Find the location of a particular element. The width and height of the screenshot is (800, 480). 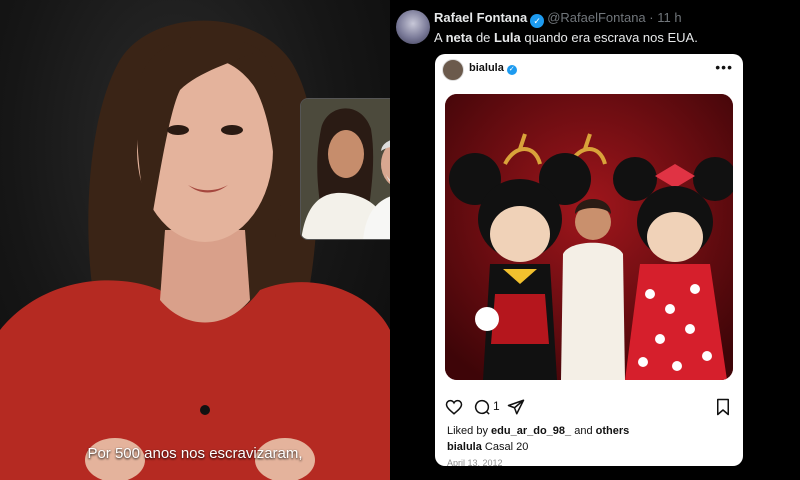

tweet-header: Rafael Fontana ✓ @RafaelFontana · 11 h is located at coordinates (558, 19).